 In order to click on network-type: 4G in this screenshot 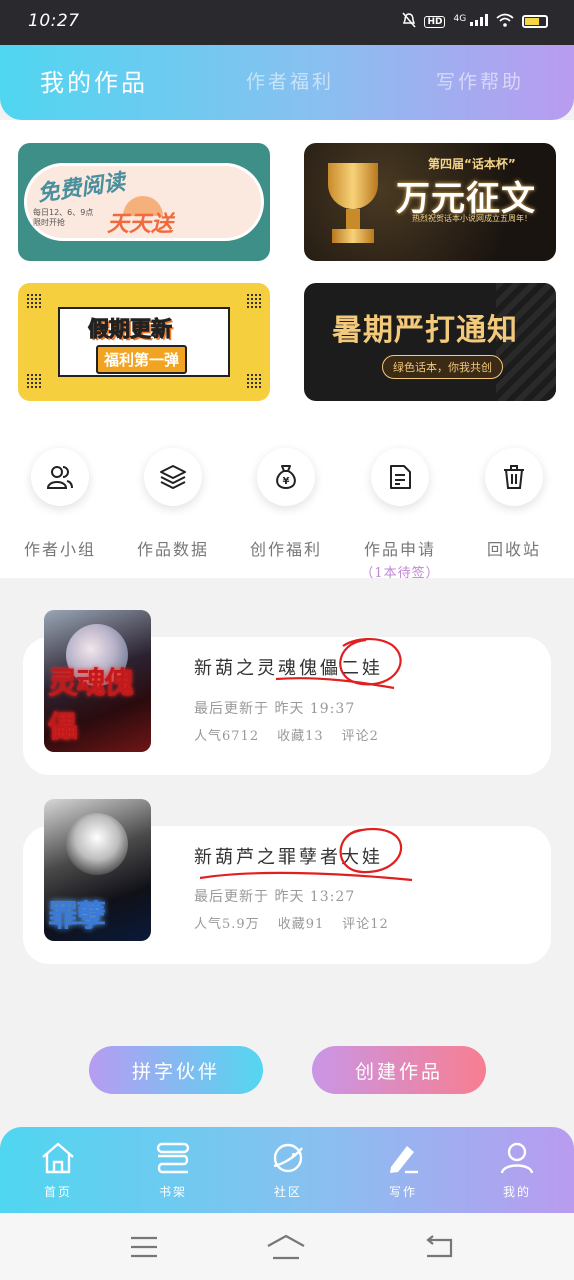, I will do `click(460, 19)`.